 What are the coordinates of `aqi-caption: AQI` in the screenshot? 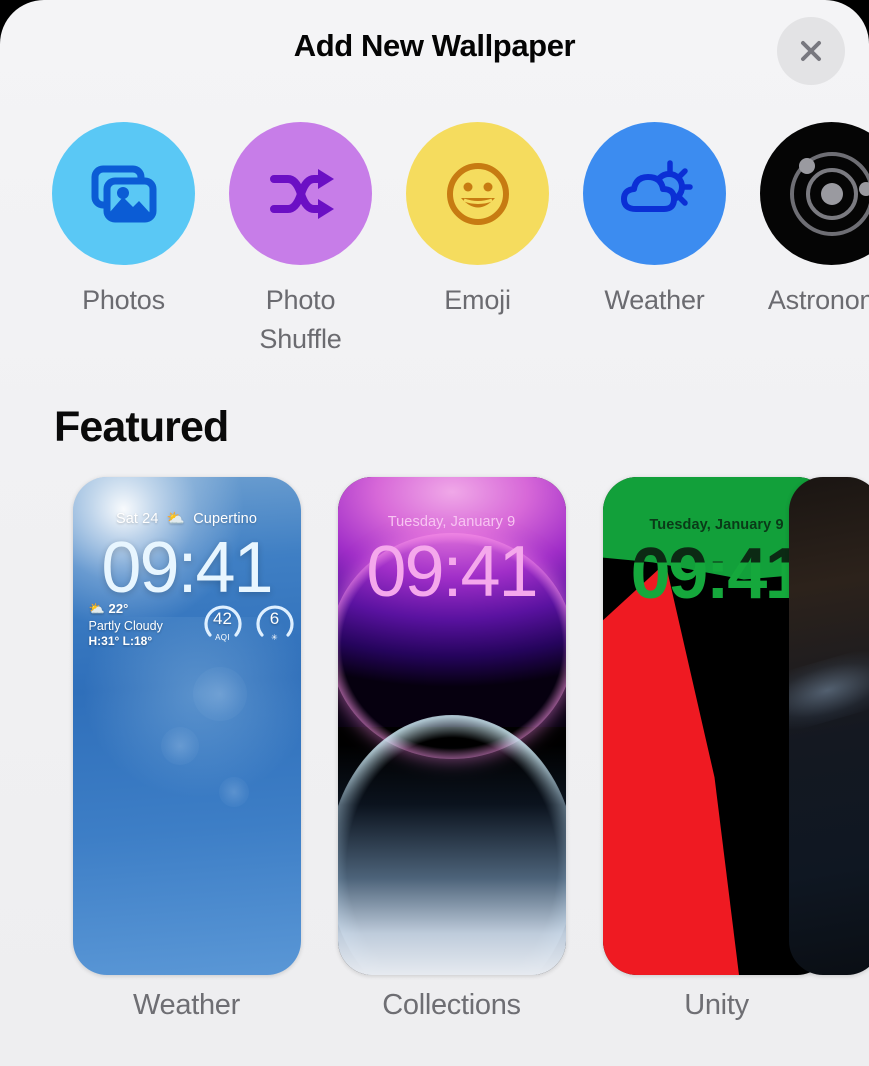 It's located at (222, 637).